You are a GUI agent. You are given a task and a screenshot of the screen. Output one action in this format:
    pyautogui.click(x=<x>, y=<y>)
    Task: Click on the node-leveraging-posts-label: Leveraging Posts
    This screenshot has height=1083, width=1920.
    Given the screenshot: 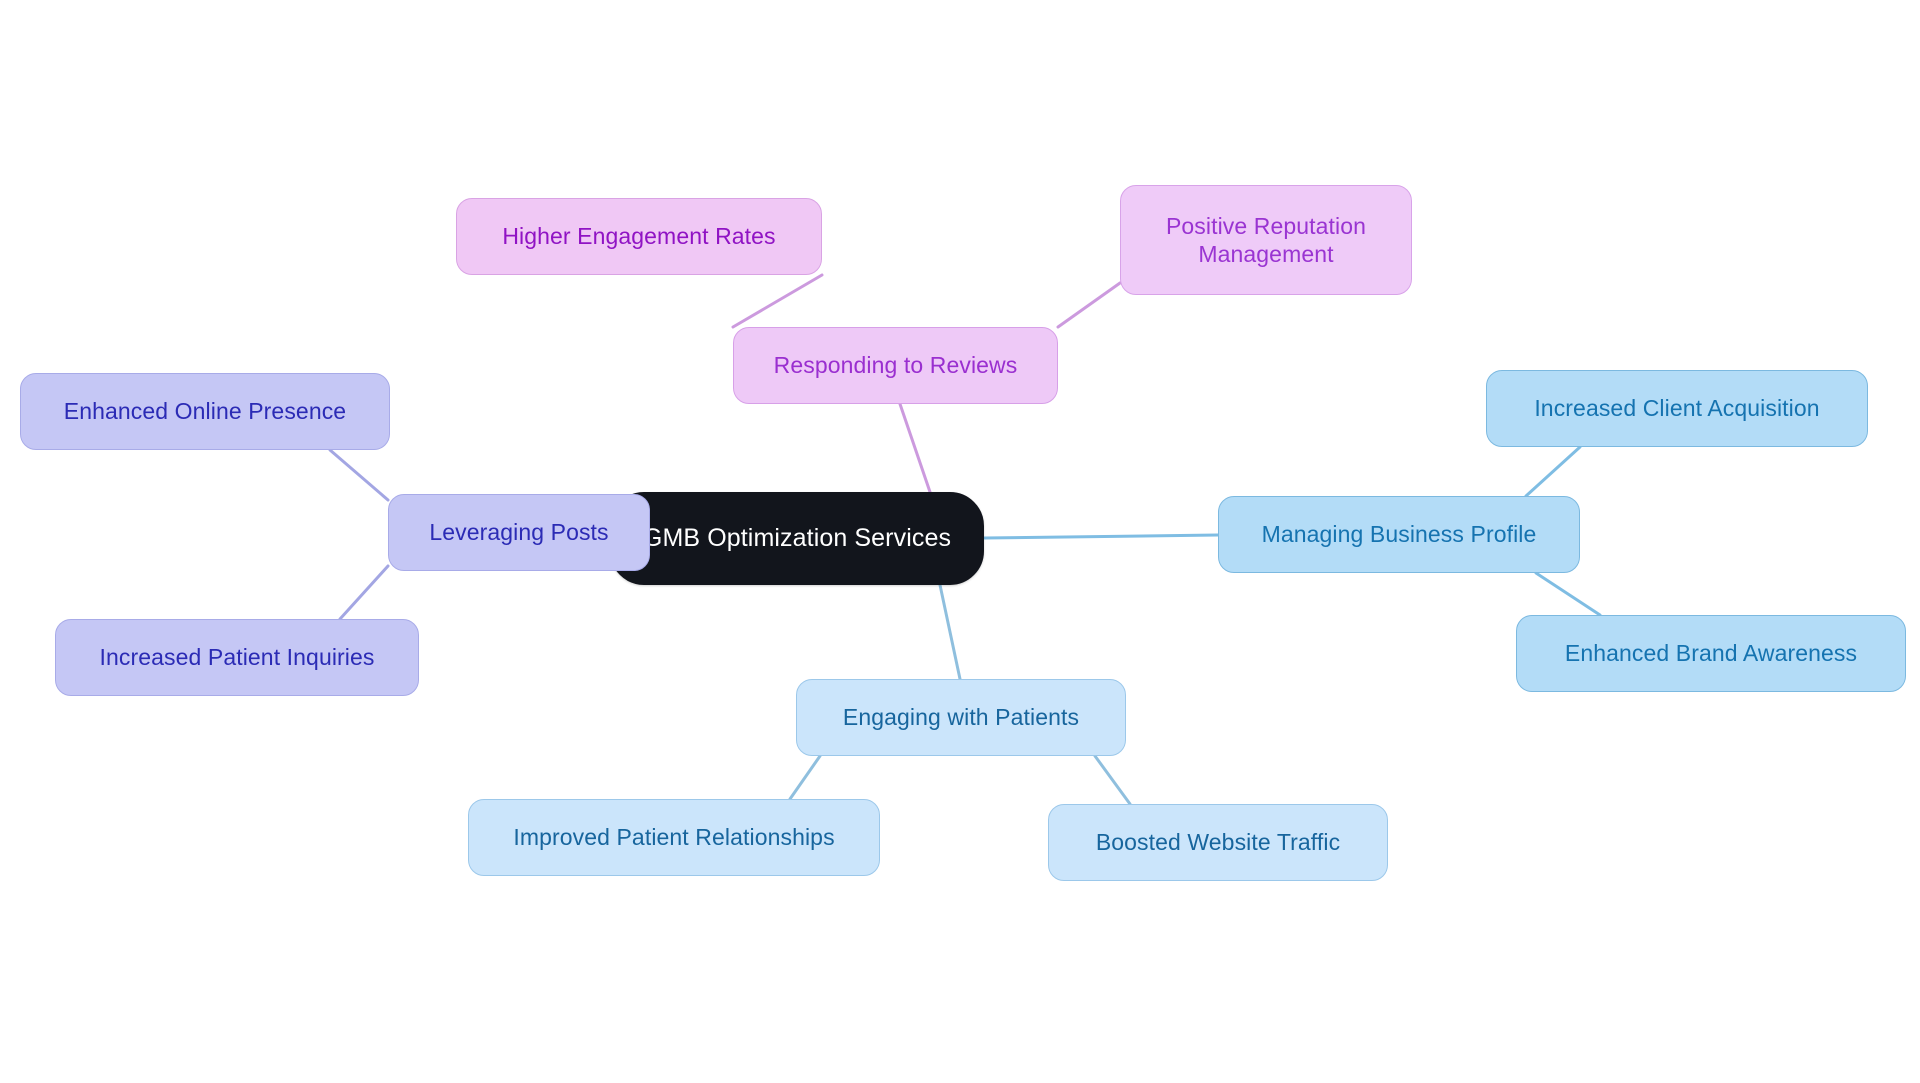 What is the action you would take?
    pyautogui.click(x=519, y=532)
    